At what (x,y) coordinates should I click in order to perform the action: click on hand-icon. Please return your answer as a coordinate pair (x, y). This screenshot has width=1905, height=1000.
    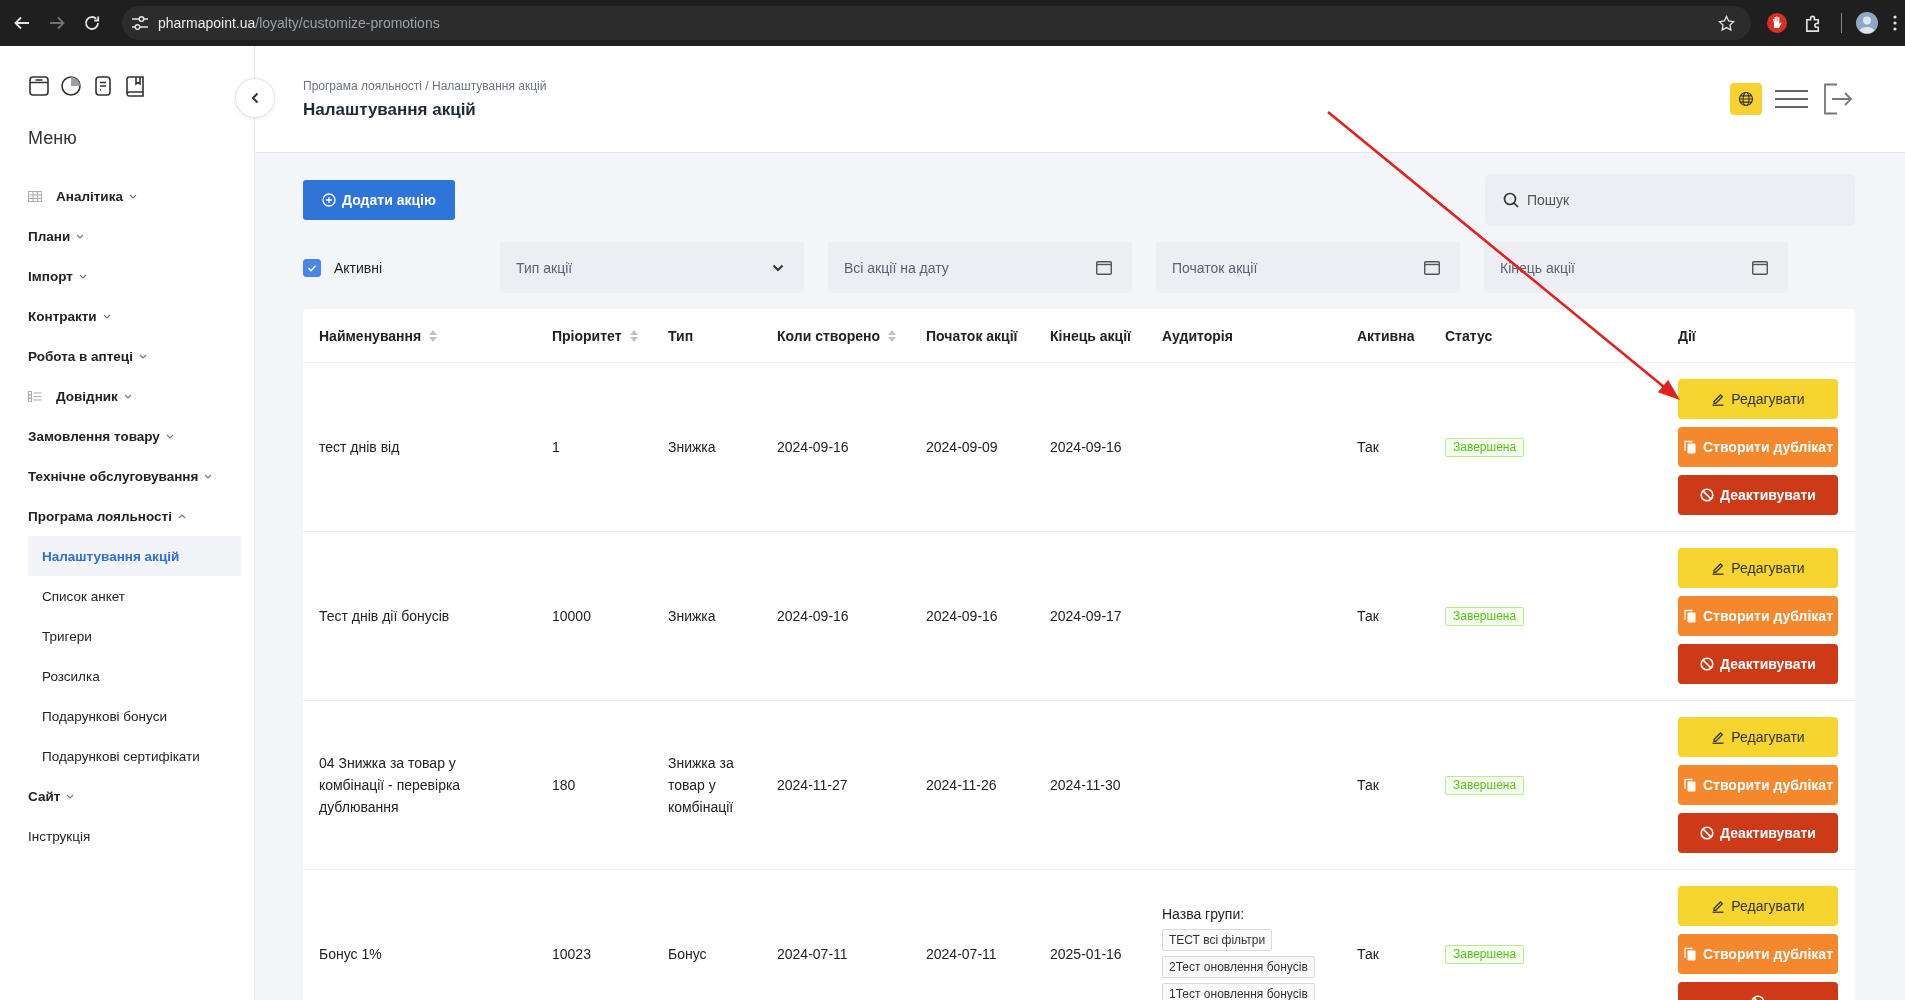
    Looking at the image, I should click on (1777, 23).